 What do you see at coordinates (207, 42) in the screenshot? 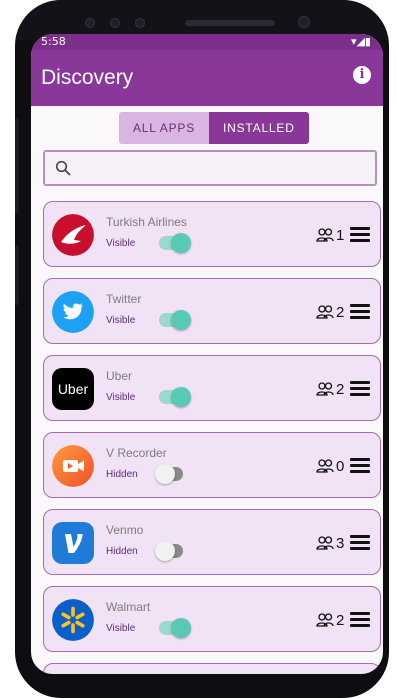
I see `status-bar: 5:58 ▾◢▮` at bounding box center [207, 42].